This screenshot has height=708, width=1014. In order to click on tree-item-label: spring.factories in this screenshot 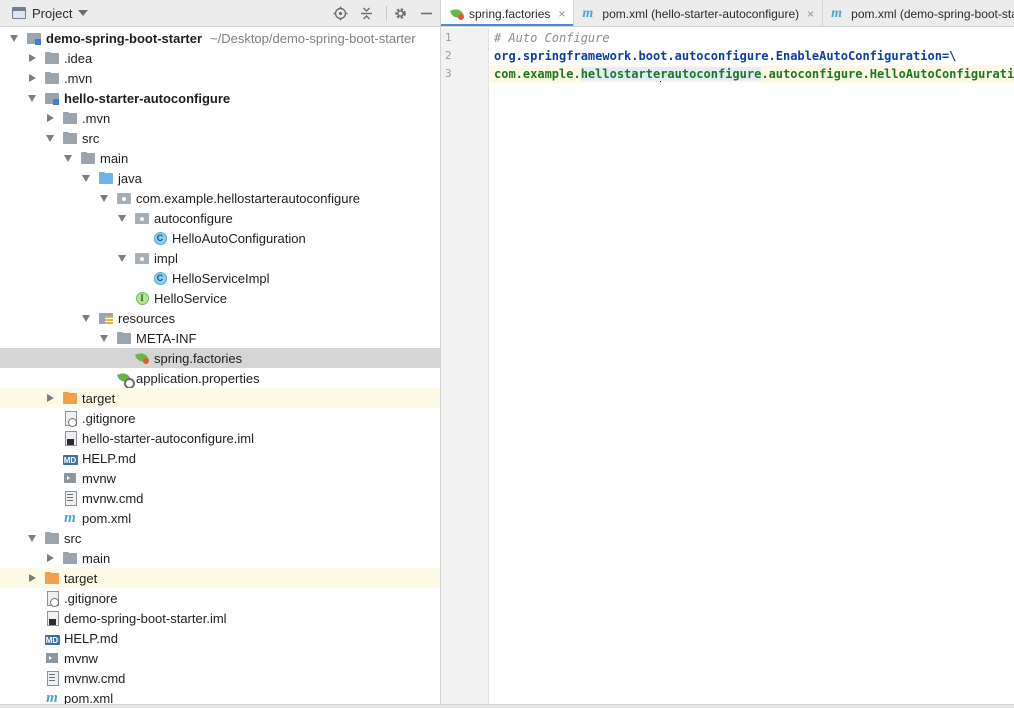, I will do `click(198, 358)`.